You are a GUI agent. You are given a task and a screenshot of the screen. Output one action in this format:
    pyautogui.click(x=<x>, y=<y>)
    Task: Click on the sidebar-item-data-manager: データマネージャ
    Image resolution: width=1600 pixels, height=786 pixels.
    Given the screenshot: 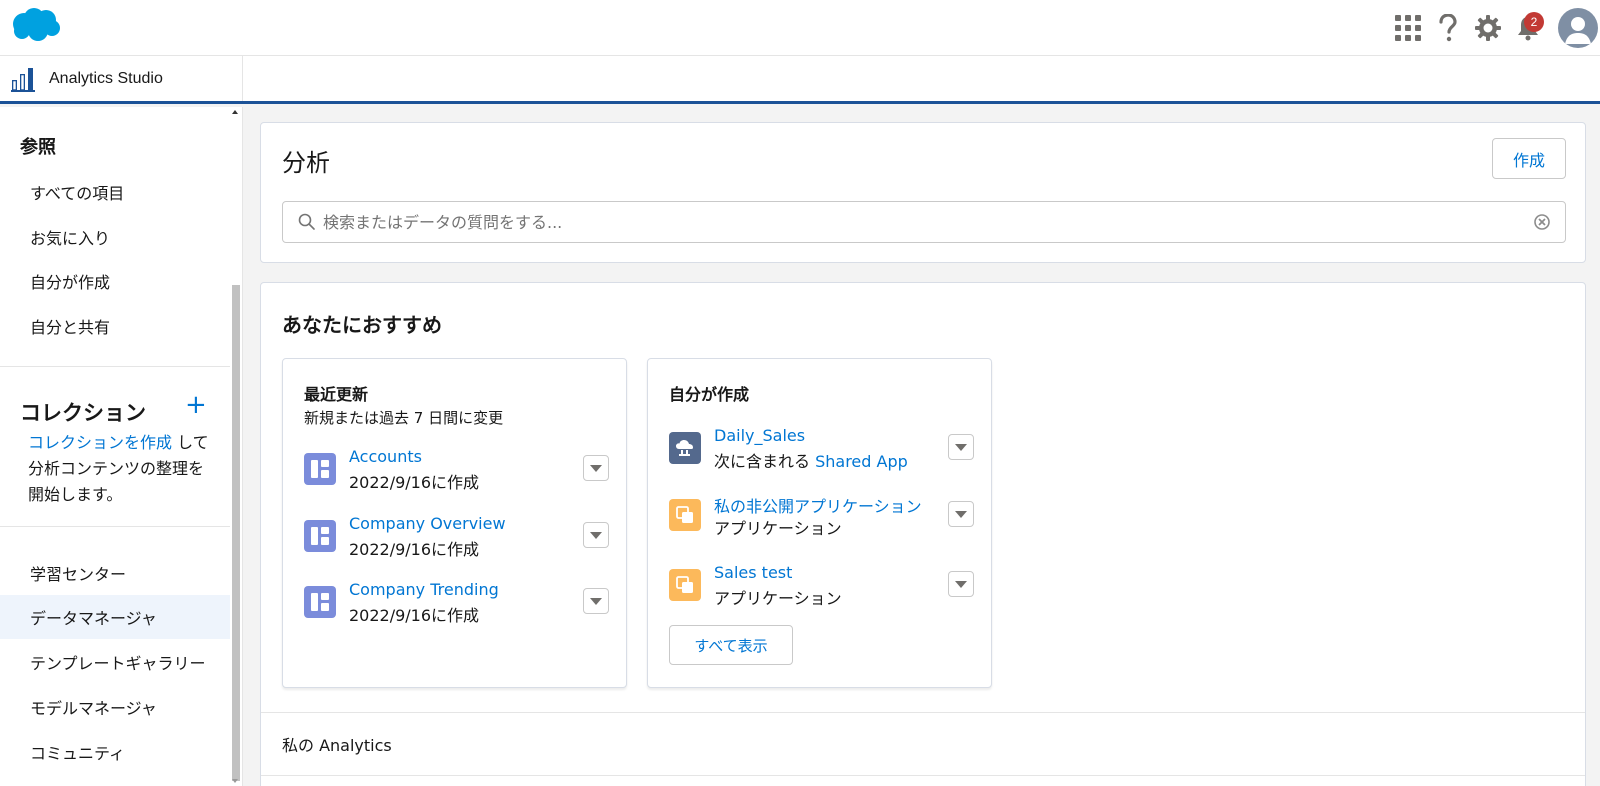 What is the action you would take?
    pyautogui.click(x=115, y=617)
    